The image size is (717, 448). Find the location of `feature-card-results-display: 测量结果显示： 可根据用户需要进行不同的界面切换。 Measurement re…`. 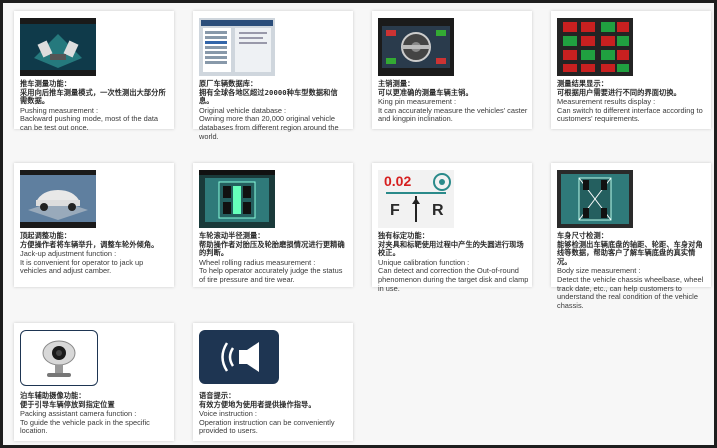

feature-card-results-display: 测量结果显示： 可根据用户需要进行不同的界面切换。 Measurement re… is located at coordinates (631, 70).